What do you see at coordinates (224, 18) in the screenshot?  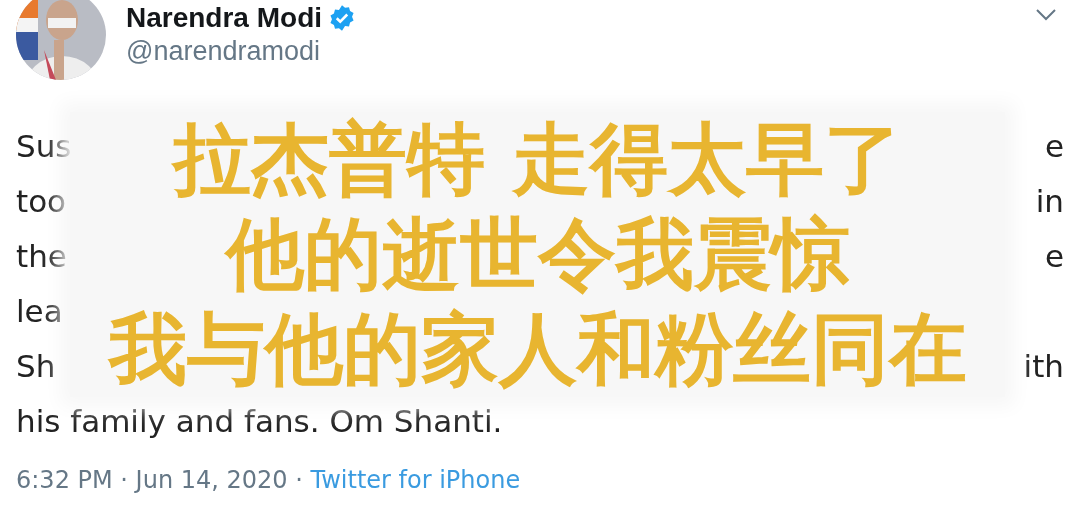 I see `author-name: Narendra Modi` at bounding box center [224, 18].